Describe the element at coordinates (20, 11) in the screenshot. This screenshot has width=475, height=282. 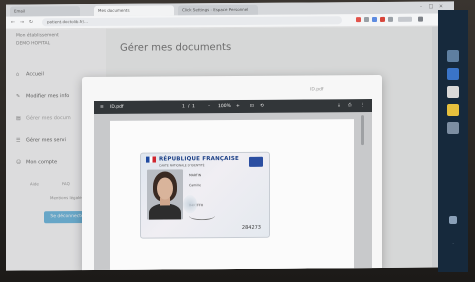
I see `tab-label: Email` at that location.